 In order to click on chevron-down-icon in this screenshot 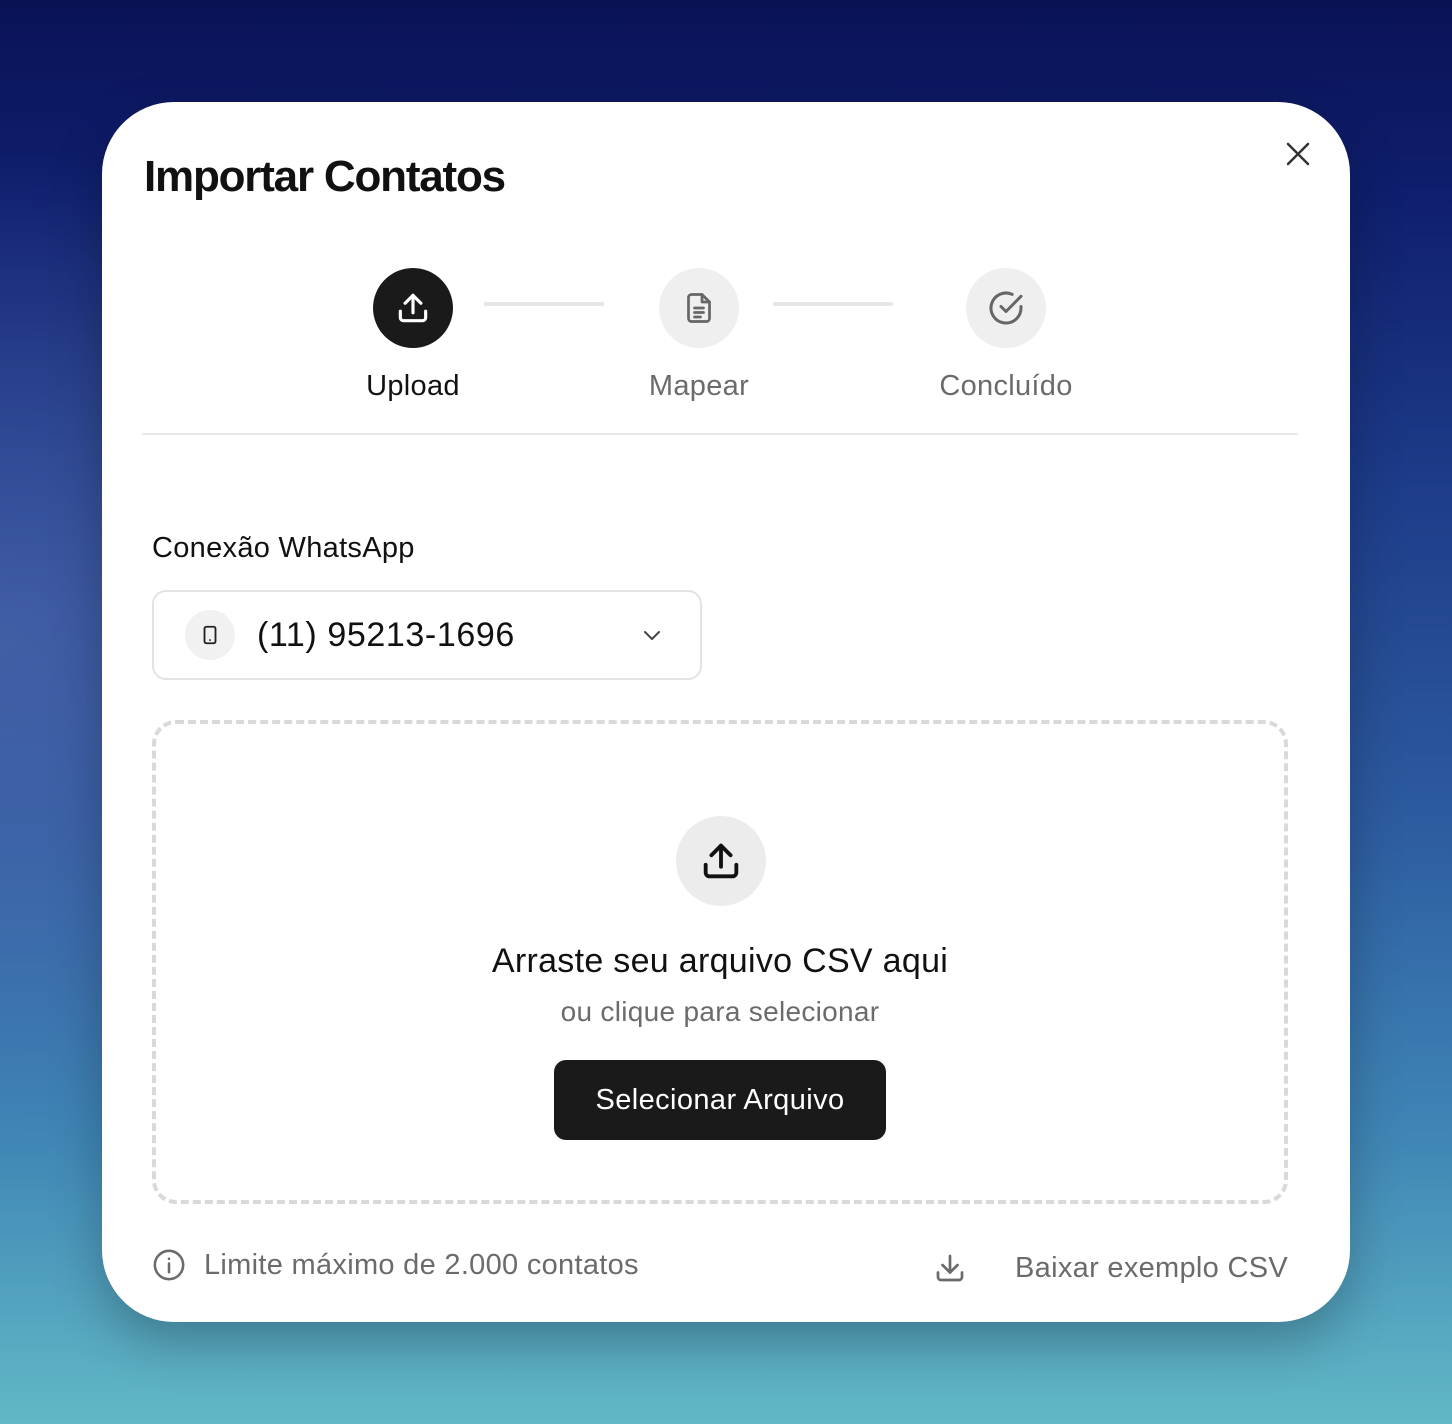, I will do `click(652, 635)`.